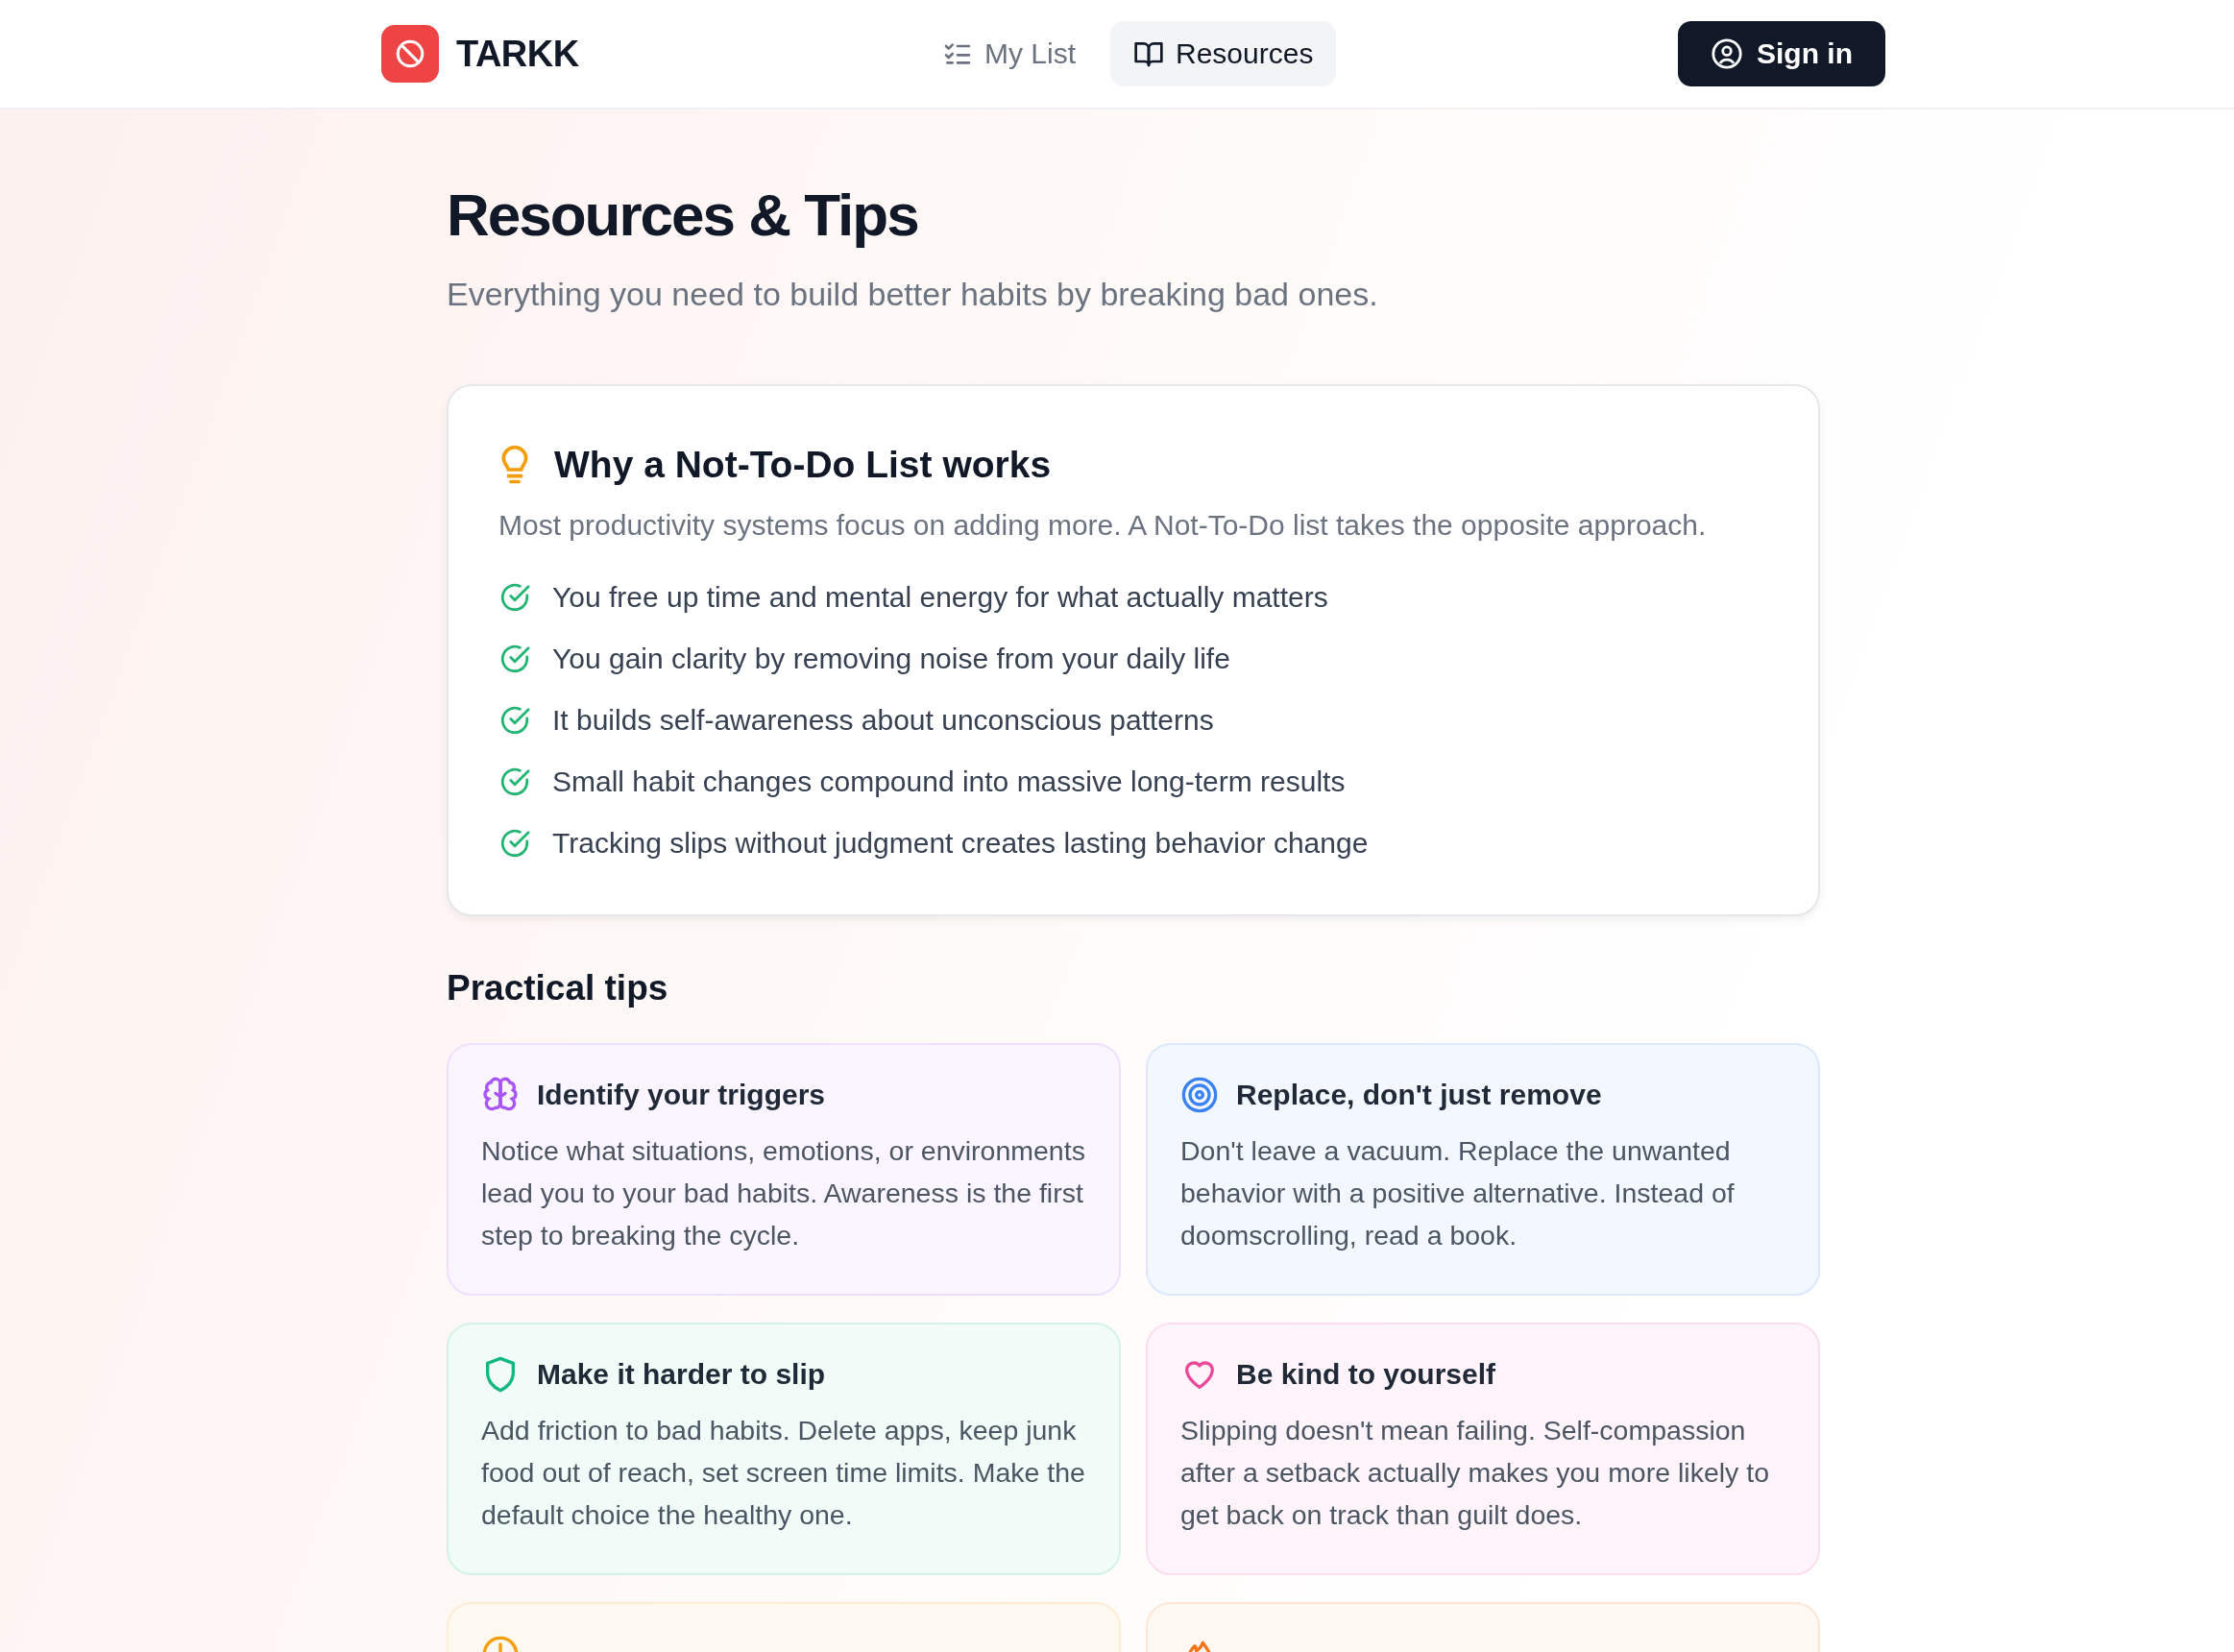  Describe the element at coordinates (558, 988) in the screenshot. I see `section-heading: Practical tips` at that location.